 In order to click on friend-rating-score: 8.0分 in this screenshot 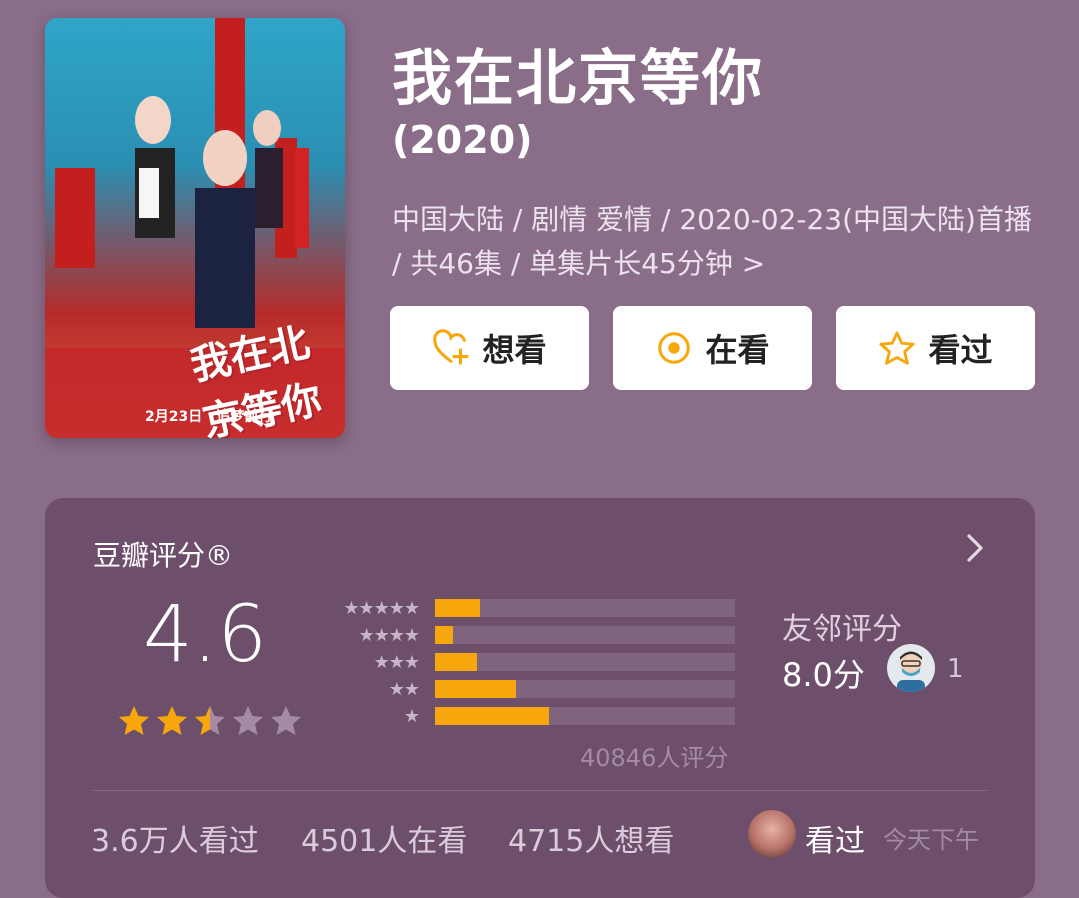, I will do `click(823, 675)`.